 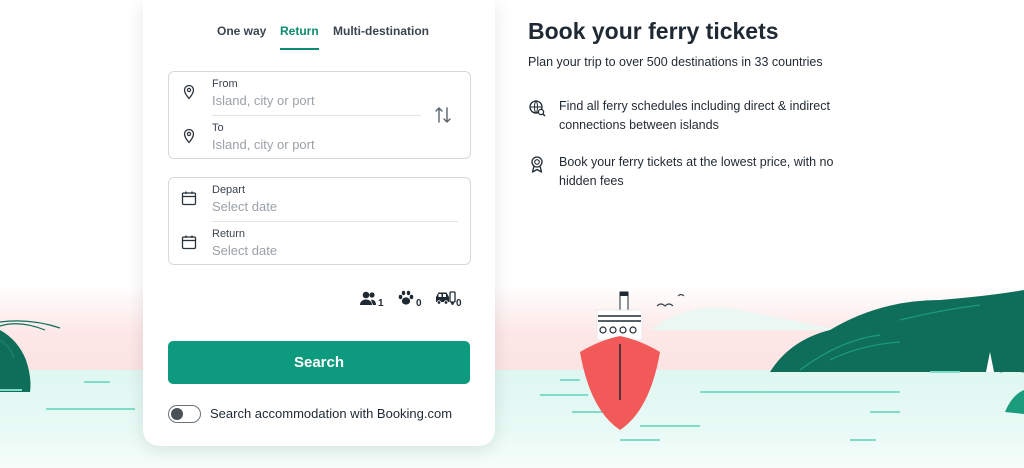 What do you see at coordinates (537, 164) in the screenshot?
I see `award-ribbon-icon` at bounding box center [537, 164].